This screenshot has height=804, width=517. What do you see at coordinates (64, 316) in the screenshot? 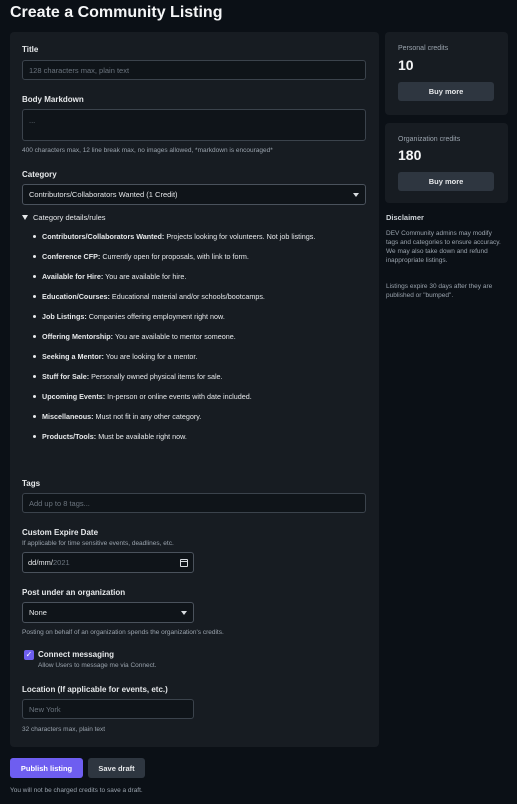
I see `rule-name: Job Listings:` at bounding box center [64, 316].